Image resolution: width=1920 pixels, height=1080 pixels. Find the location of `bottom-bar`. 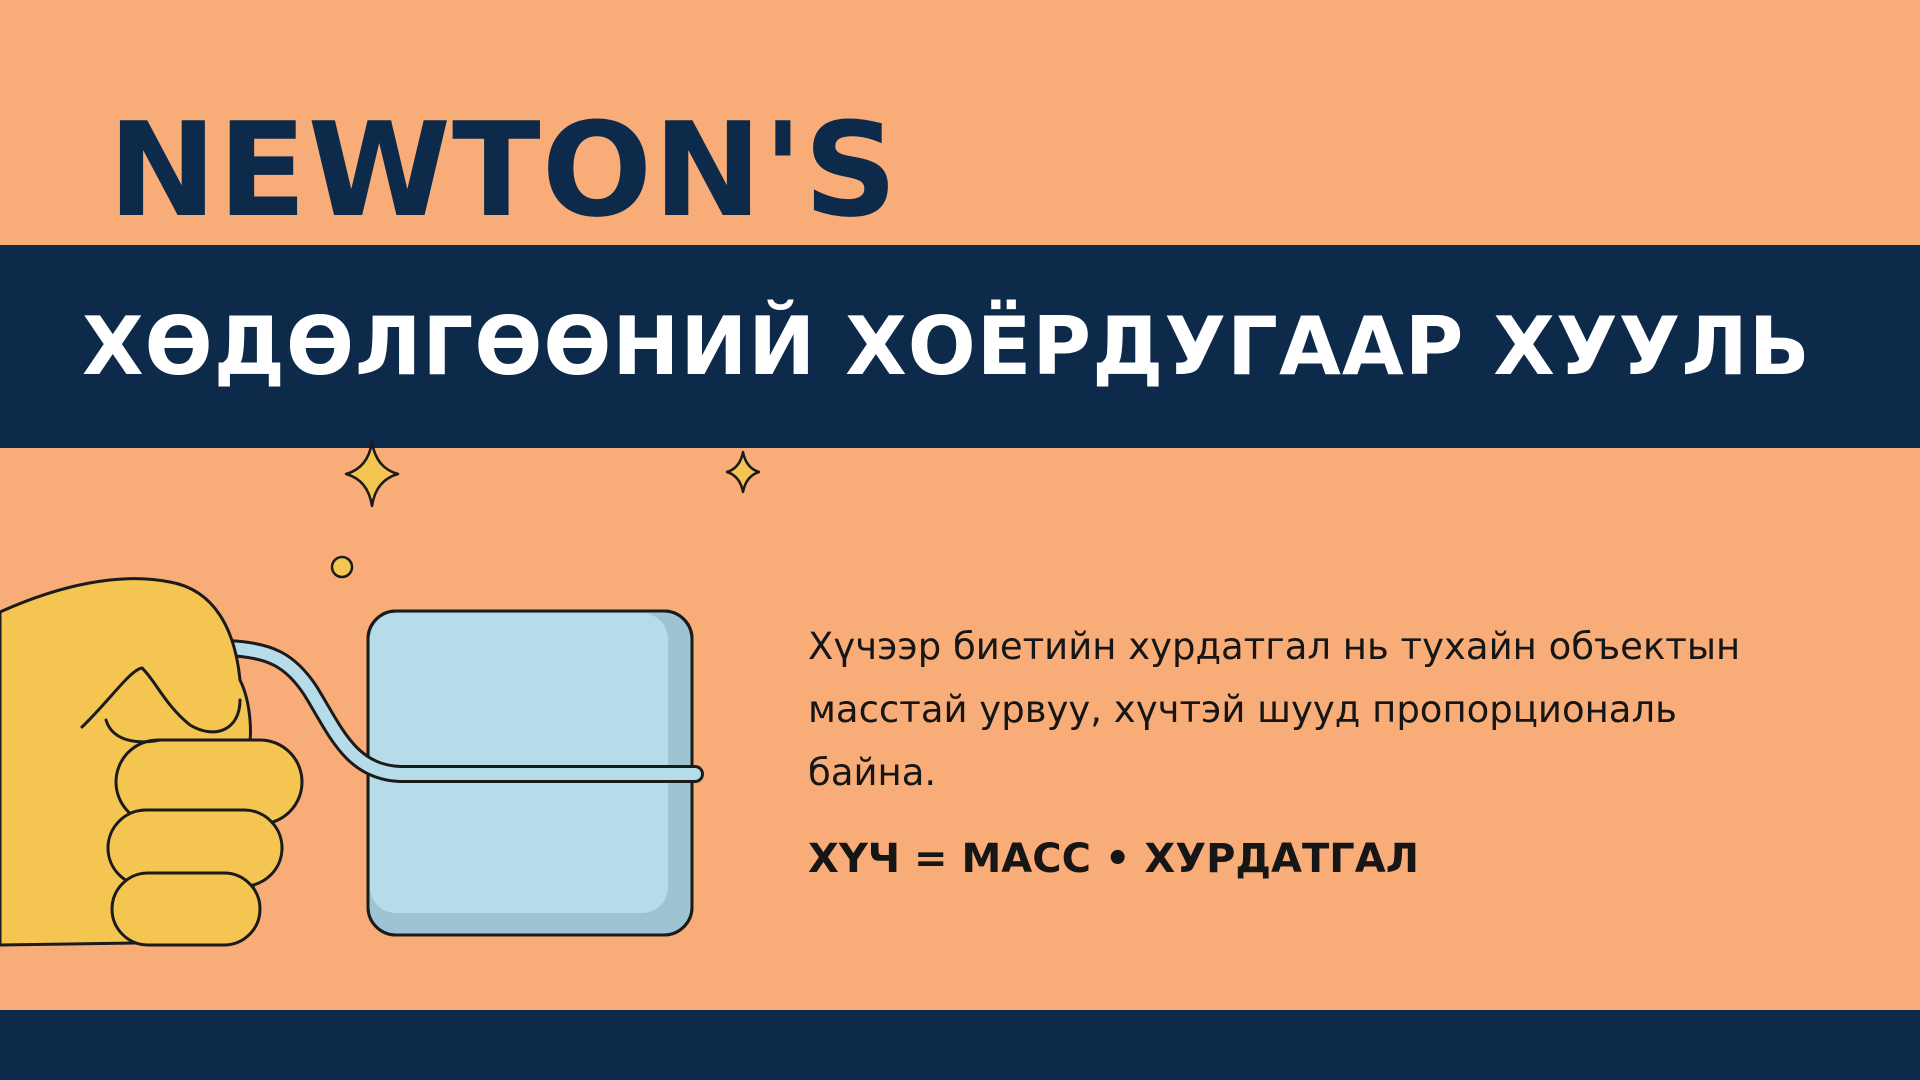

bottom-bar is located at coordinates (960, 1045).